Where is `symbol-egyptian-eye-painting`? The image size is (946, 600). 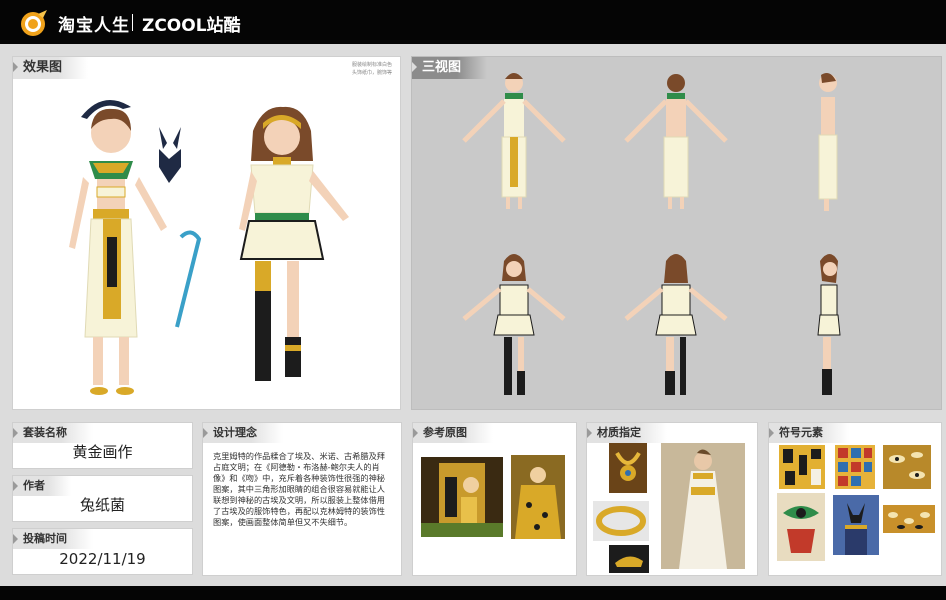
symbol-egyptian-eye-painting is located at coordinates (801, 527).